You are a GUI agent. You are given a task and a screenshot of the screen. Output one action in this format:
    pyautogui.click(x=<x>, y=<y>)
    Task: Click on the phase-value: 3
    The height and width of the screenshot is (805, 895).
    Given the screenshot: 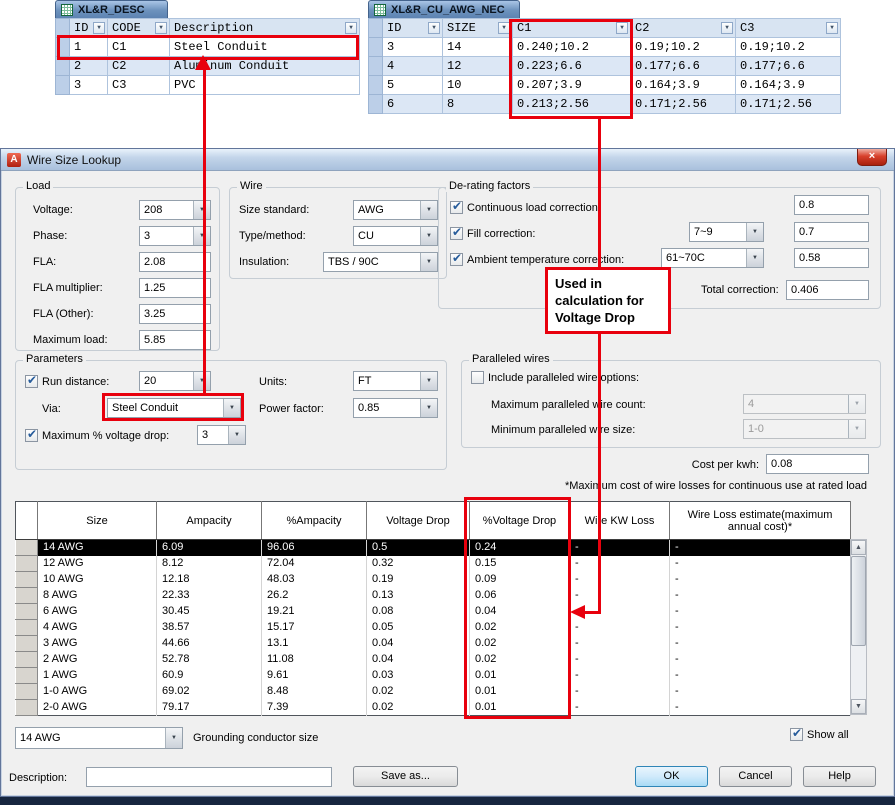 What is the action you would take?
    pyautogui.click(x=147, y=236)
    